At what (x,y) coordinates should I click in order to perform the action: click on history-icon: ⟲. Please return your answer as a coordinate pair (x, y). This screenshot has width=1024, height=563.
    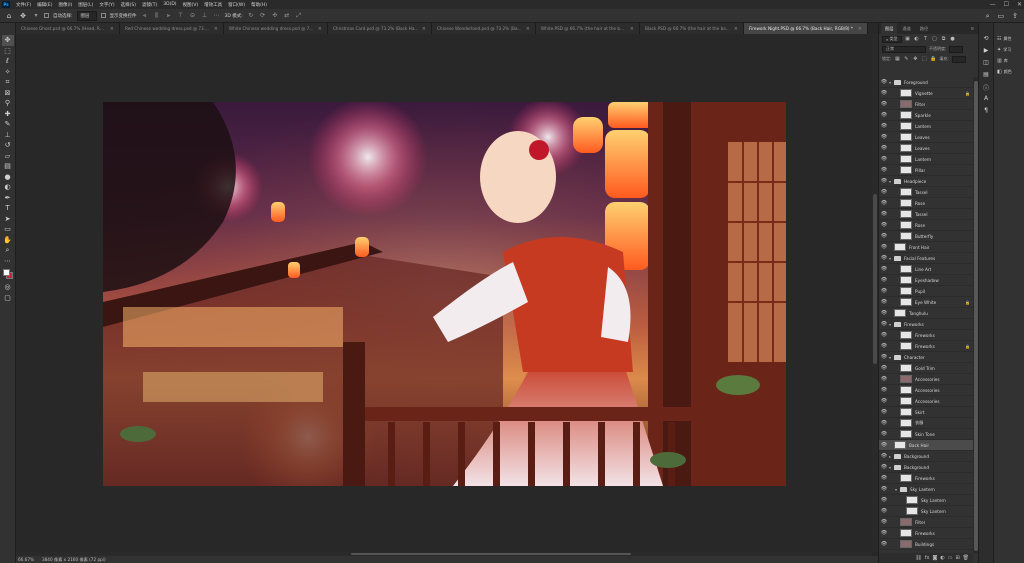
    Looking at the image, I should click on (986, 39).